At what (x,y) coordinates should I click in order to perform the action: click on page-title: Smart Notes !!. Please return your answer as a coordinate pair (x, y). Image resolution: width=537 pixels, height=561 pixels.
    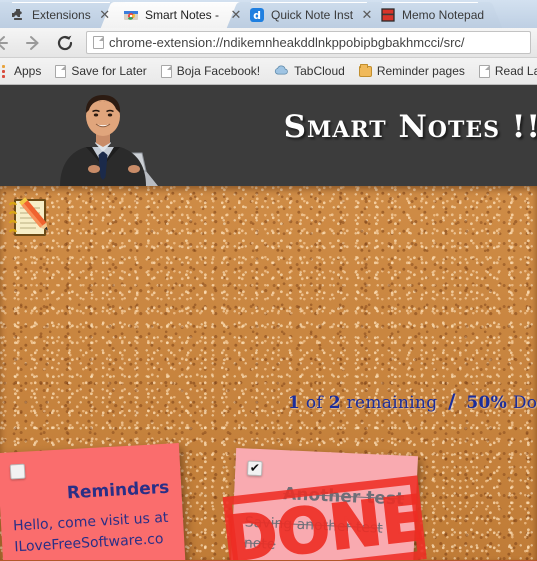
    Looking at the image, I should click on (410, 127).